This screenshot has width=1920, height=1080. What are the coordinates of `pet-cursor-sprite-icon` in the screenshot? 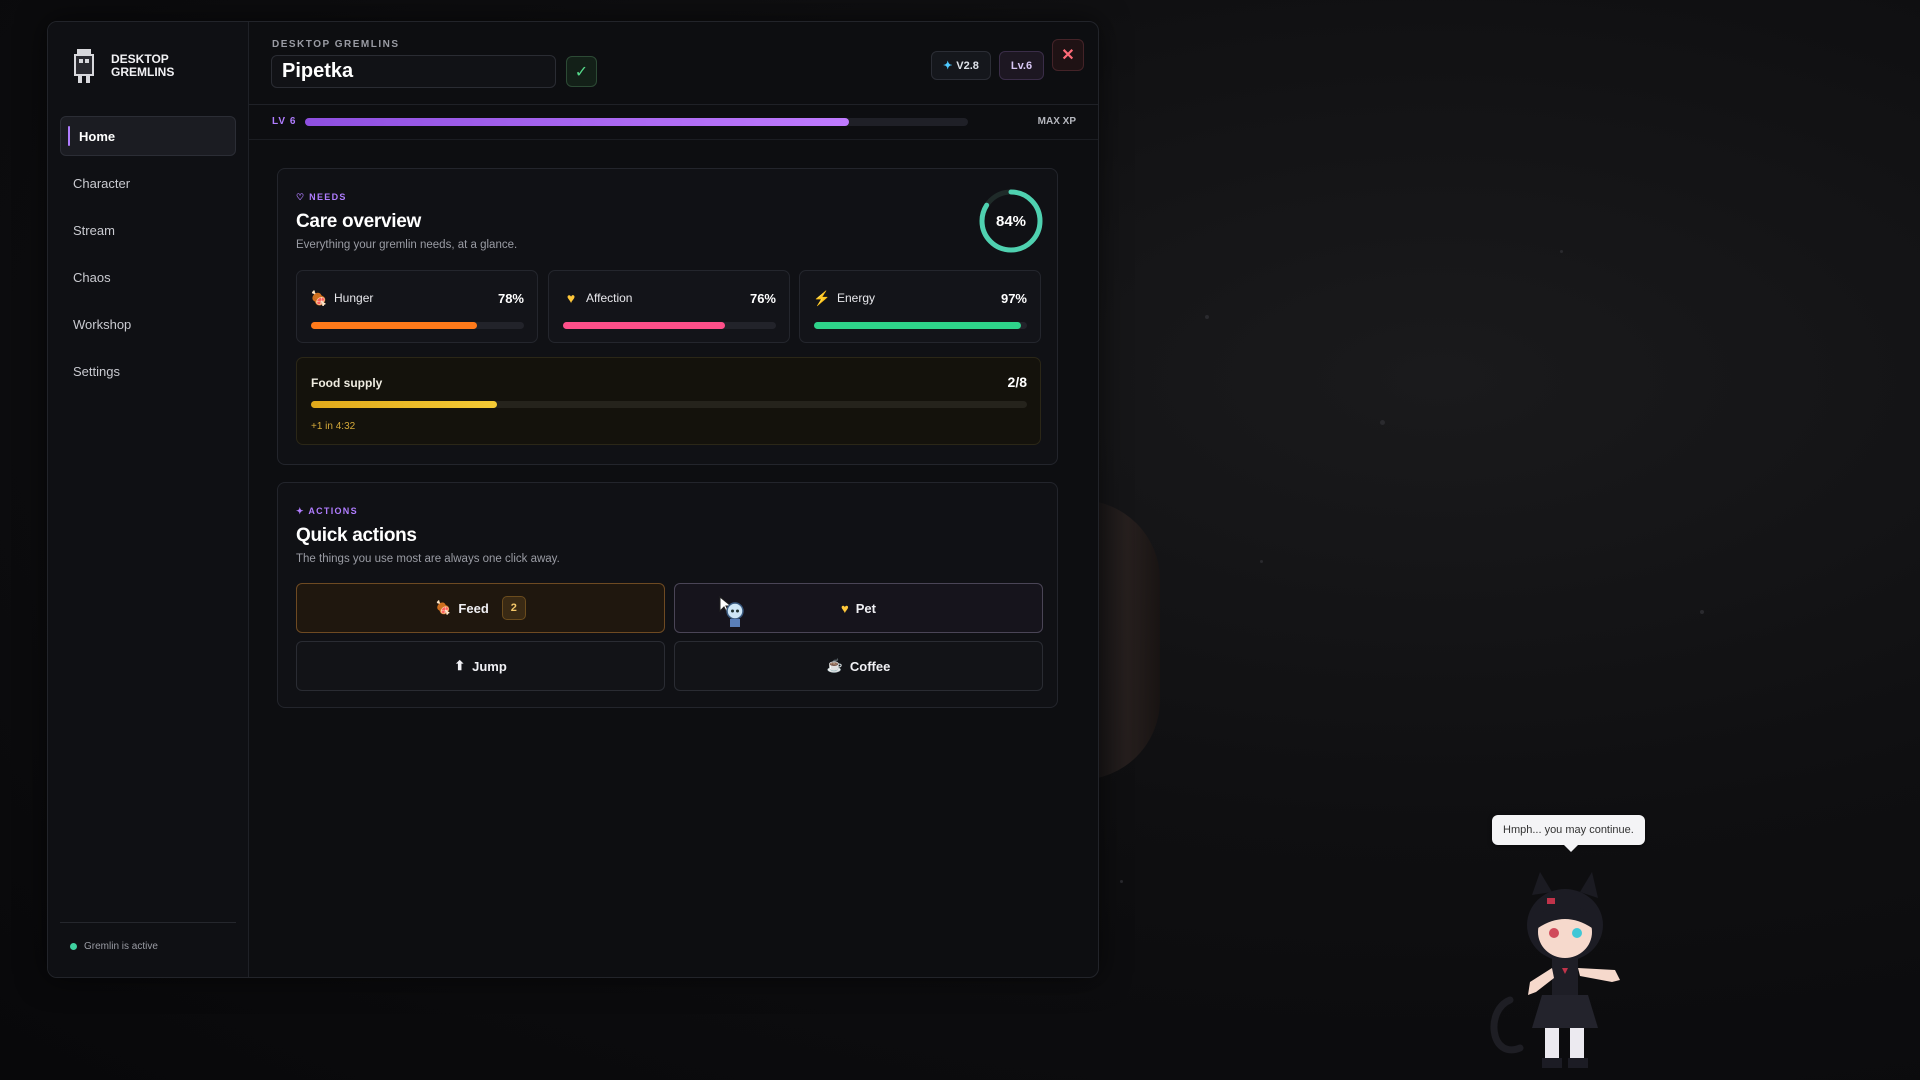 It's located at (731, 611).